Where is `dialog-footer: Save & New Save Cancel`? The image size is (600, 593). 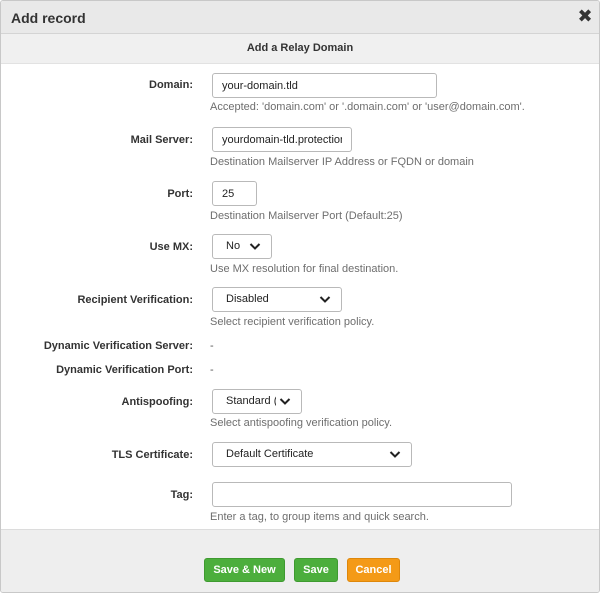
dialog-footer: Save & New Save Cancel is located at coordinates (300, 560).